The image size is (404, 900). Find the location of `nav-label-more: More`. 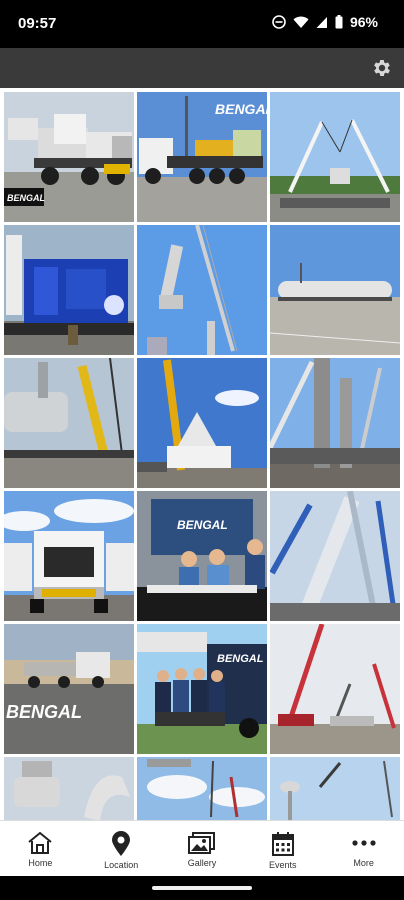

nav-label-more: More is located at coordinates (363, 863).